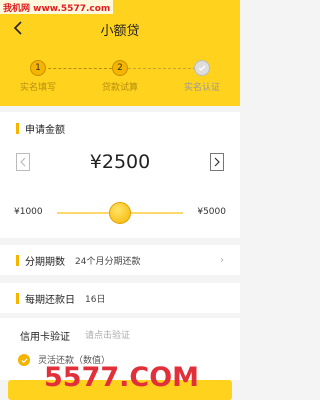  What do you see at coordinates (119, 88) in the screenshot?
I see `step-2-label: 贷款试算` at bounding box center [119, 88].